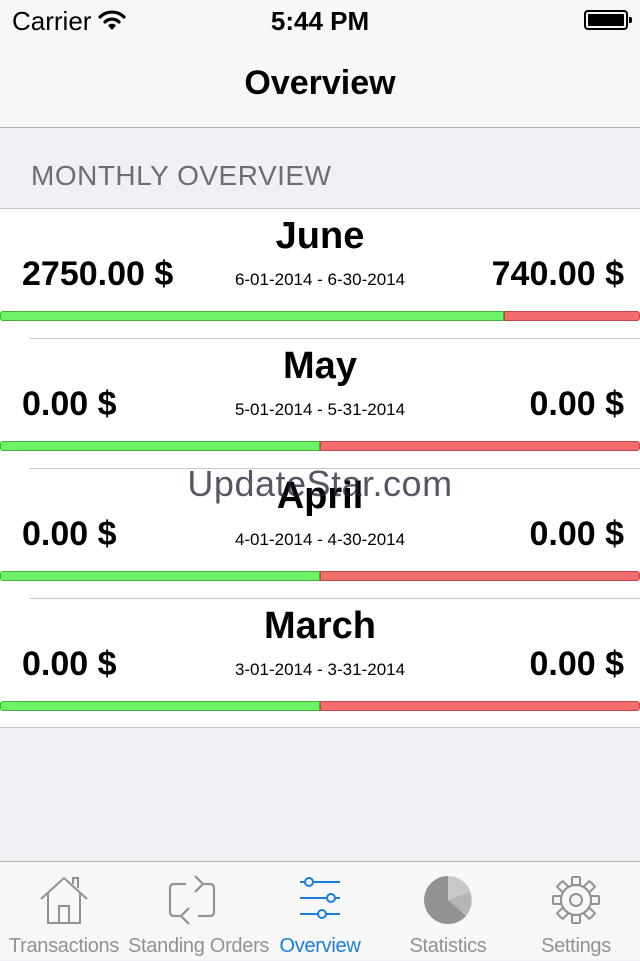 Image resolution: width=640 pixels, height=961 pixels. What do you see at coordinates (320, 236) in the screenshot?
I see `month-name: June` at bounding box center [320, 236].